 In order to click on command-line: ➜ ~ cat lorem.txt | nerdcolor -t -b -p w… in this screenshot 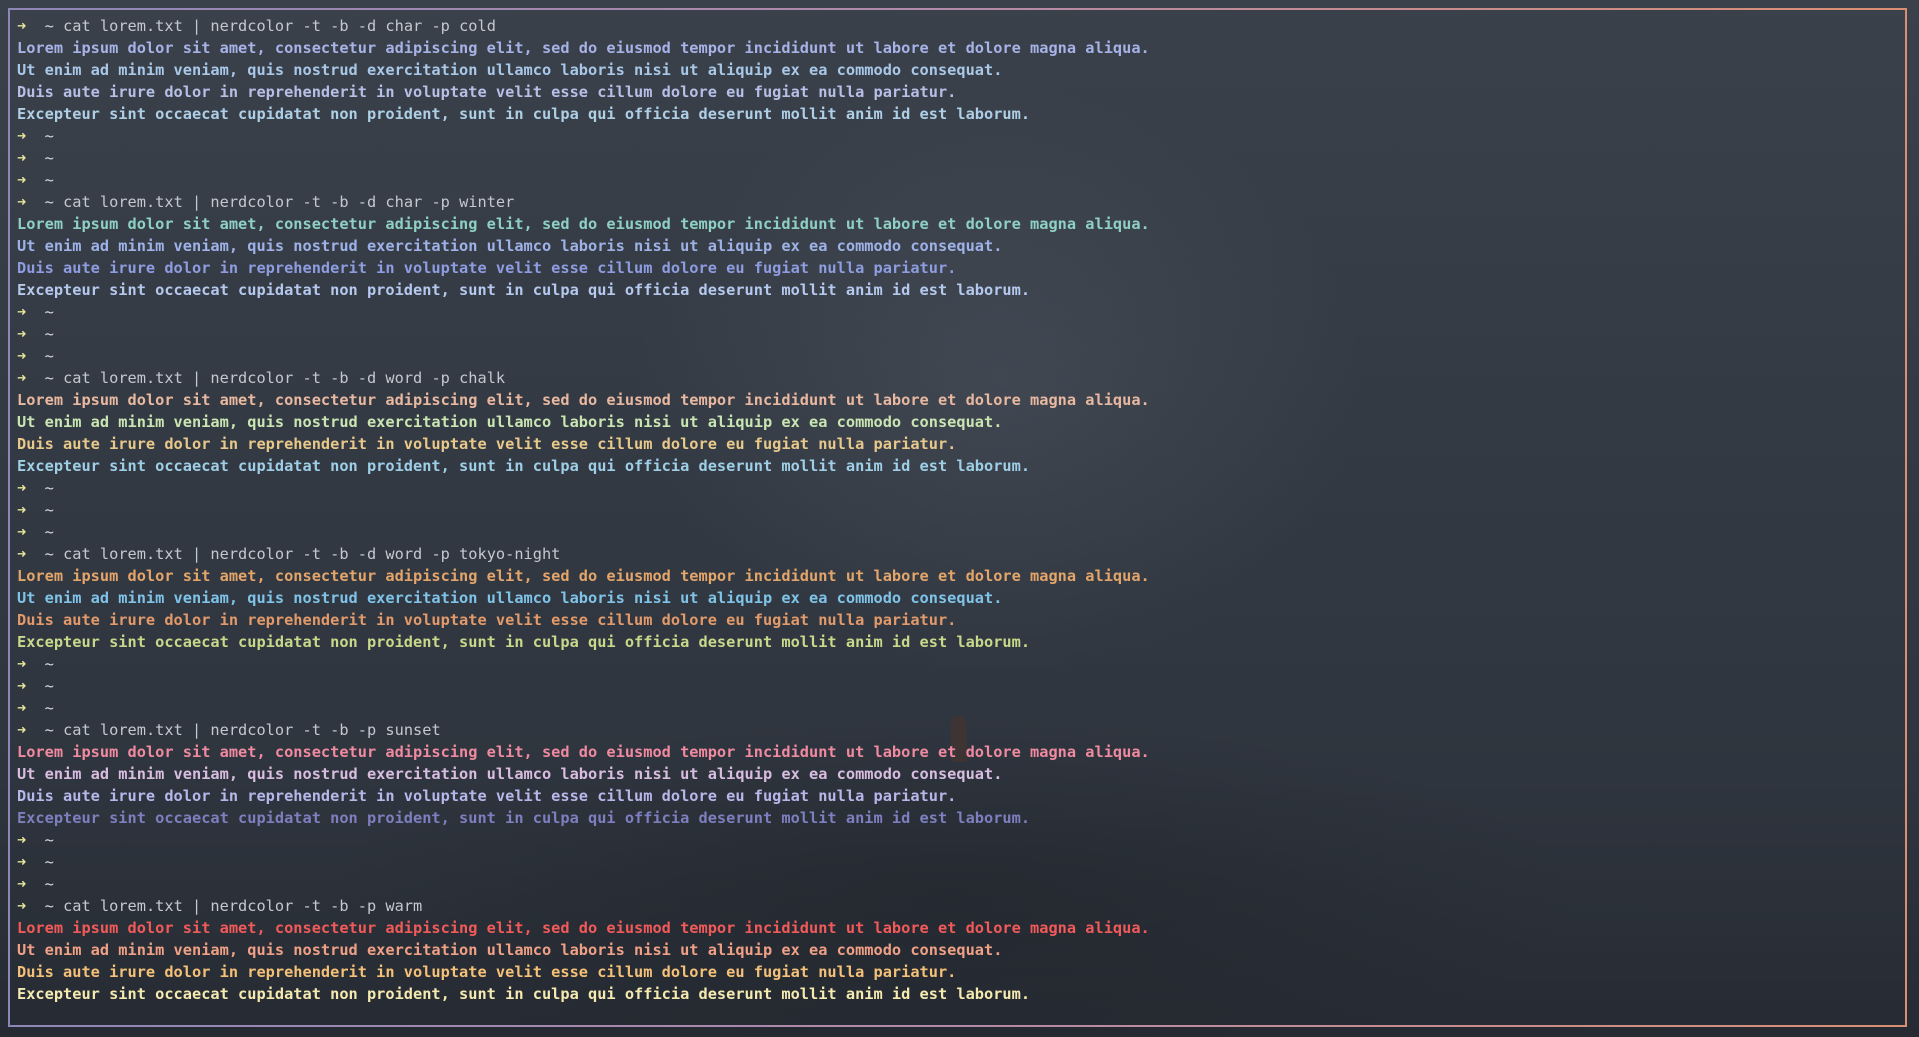, I will do `click(957, 906)`.